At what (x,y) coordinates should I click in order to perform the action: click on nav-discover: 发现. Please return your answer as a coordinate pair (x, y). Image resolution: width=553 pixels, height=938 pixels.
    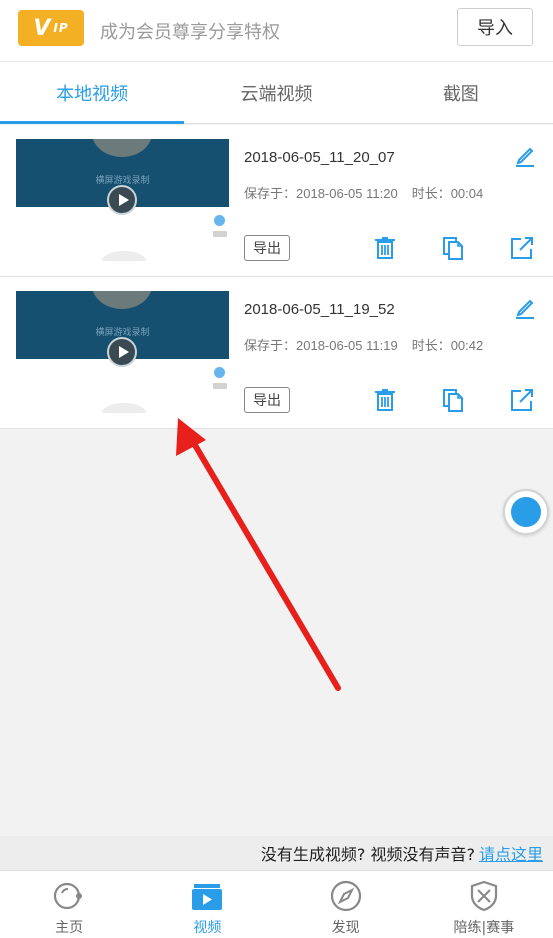
    Looking at the image, I should click on (346, 904).